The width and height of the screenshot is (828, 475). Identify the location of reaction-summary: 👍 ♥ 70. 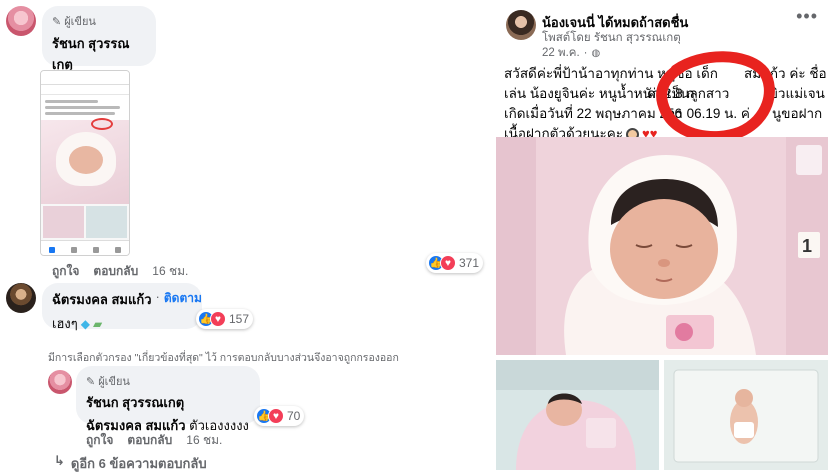
(279, 416).